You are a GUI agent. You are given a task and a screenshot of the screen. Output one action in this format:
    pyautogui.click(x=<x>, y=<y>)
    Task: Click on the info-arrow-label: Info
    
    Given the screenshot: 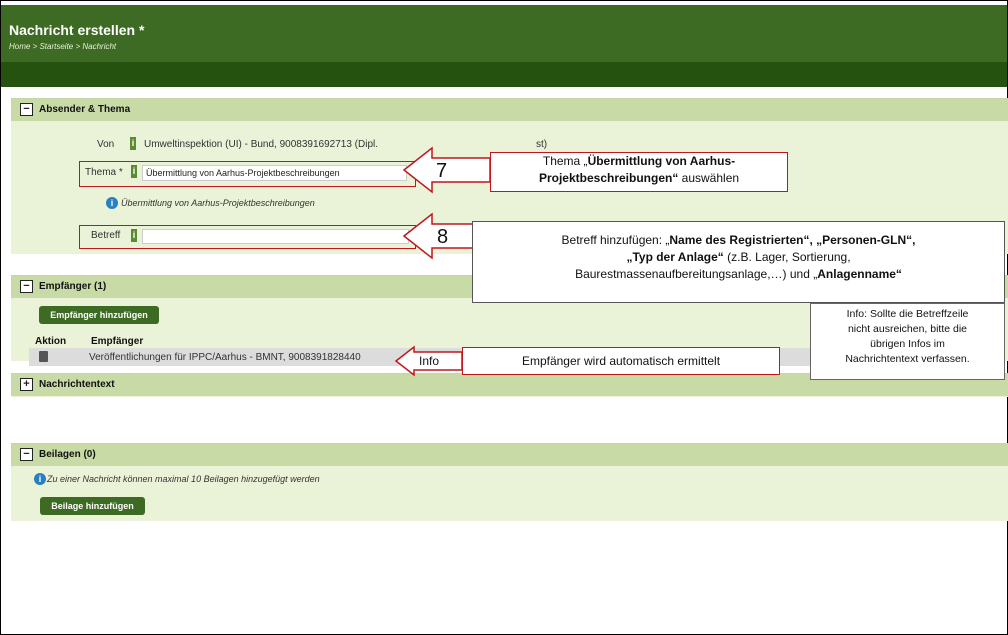 What is the action you would take?
    pyautogui.click(x=429, y=361)
    